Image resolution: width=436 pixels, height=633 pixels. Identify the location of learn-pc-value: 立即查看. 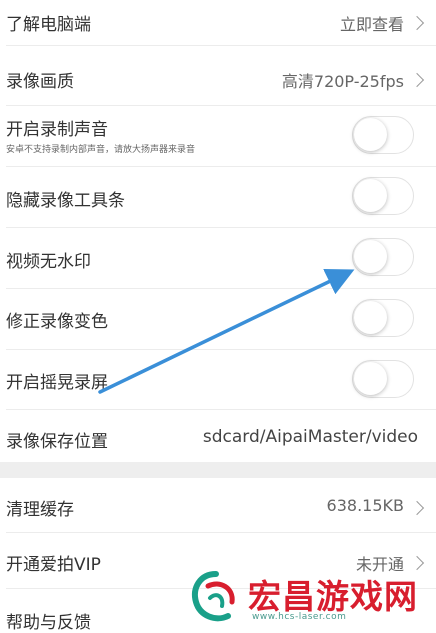
(371, 24).